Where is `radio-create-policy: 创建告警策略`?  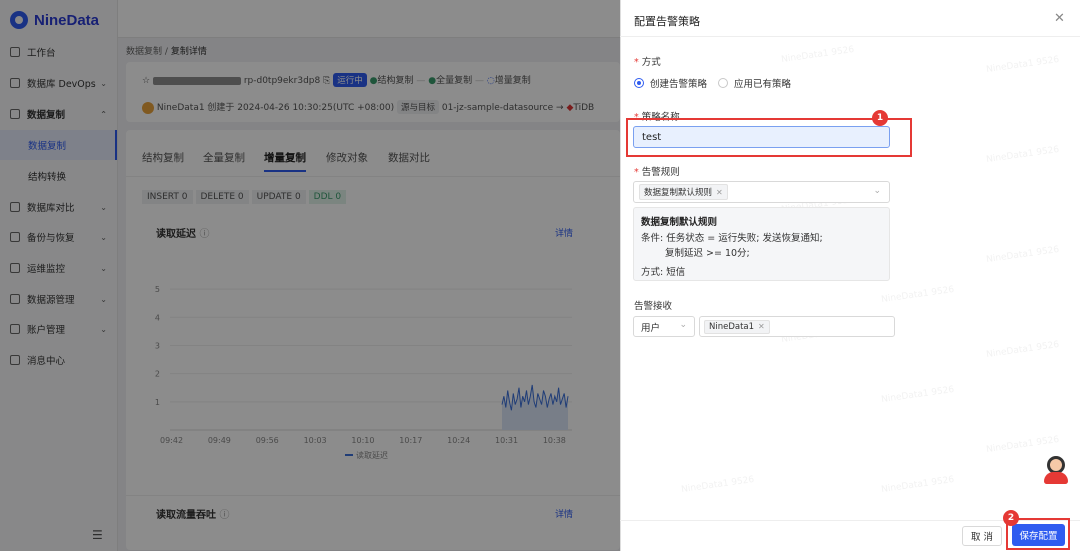 radio-create-policy: 创建告警策略 is located at coordinates (670, 83).